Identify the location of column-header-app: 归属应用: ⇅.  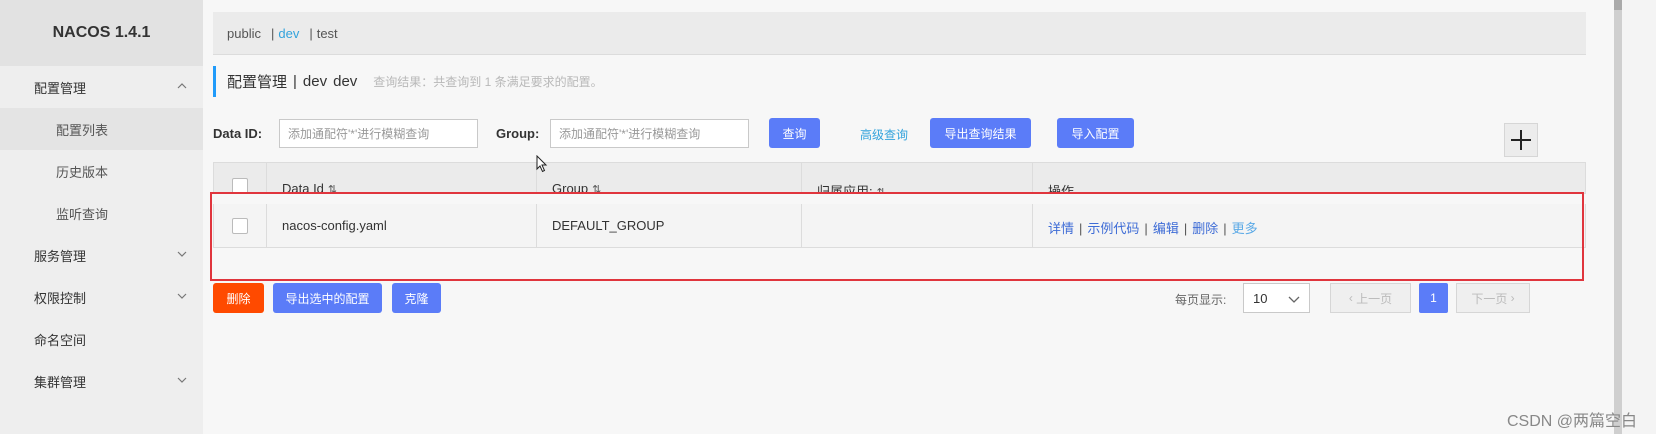
(851, 187).